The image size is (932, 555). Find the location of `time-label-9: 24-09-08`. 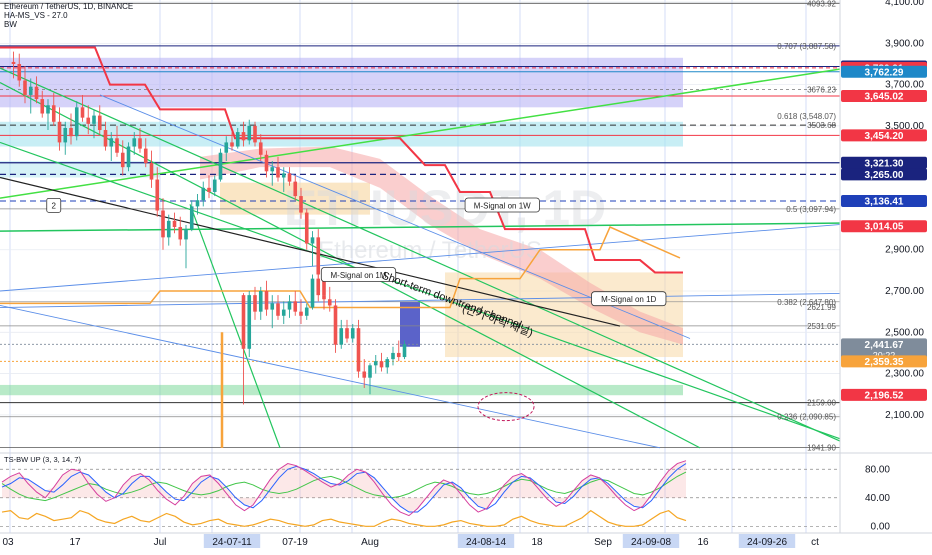

time-label-9: 24-09-08 is located at coordinates (651, 542).